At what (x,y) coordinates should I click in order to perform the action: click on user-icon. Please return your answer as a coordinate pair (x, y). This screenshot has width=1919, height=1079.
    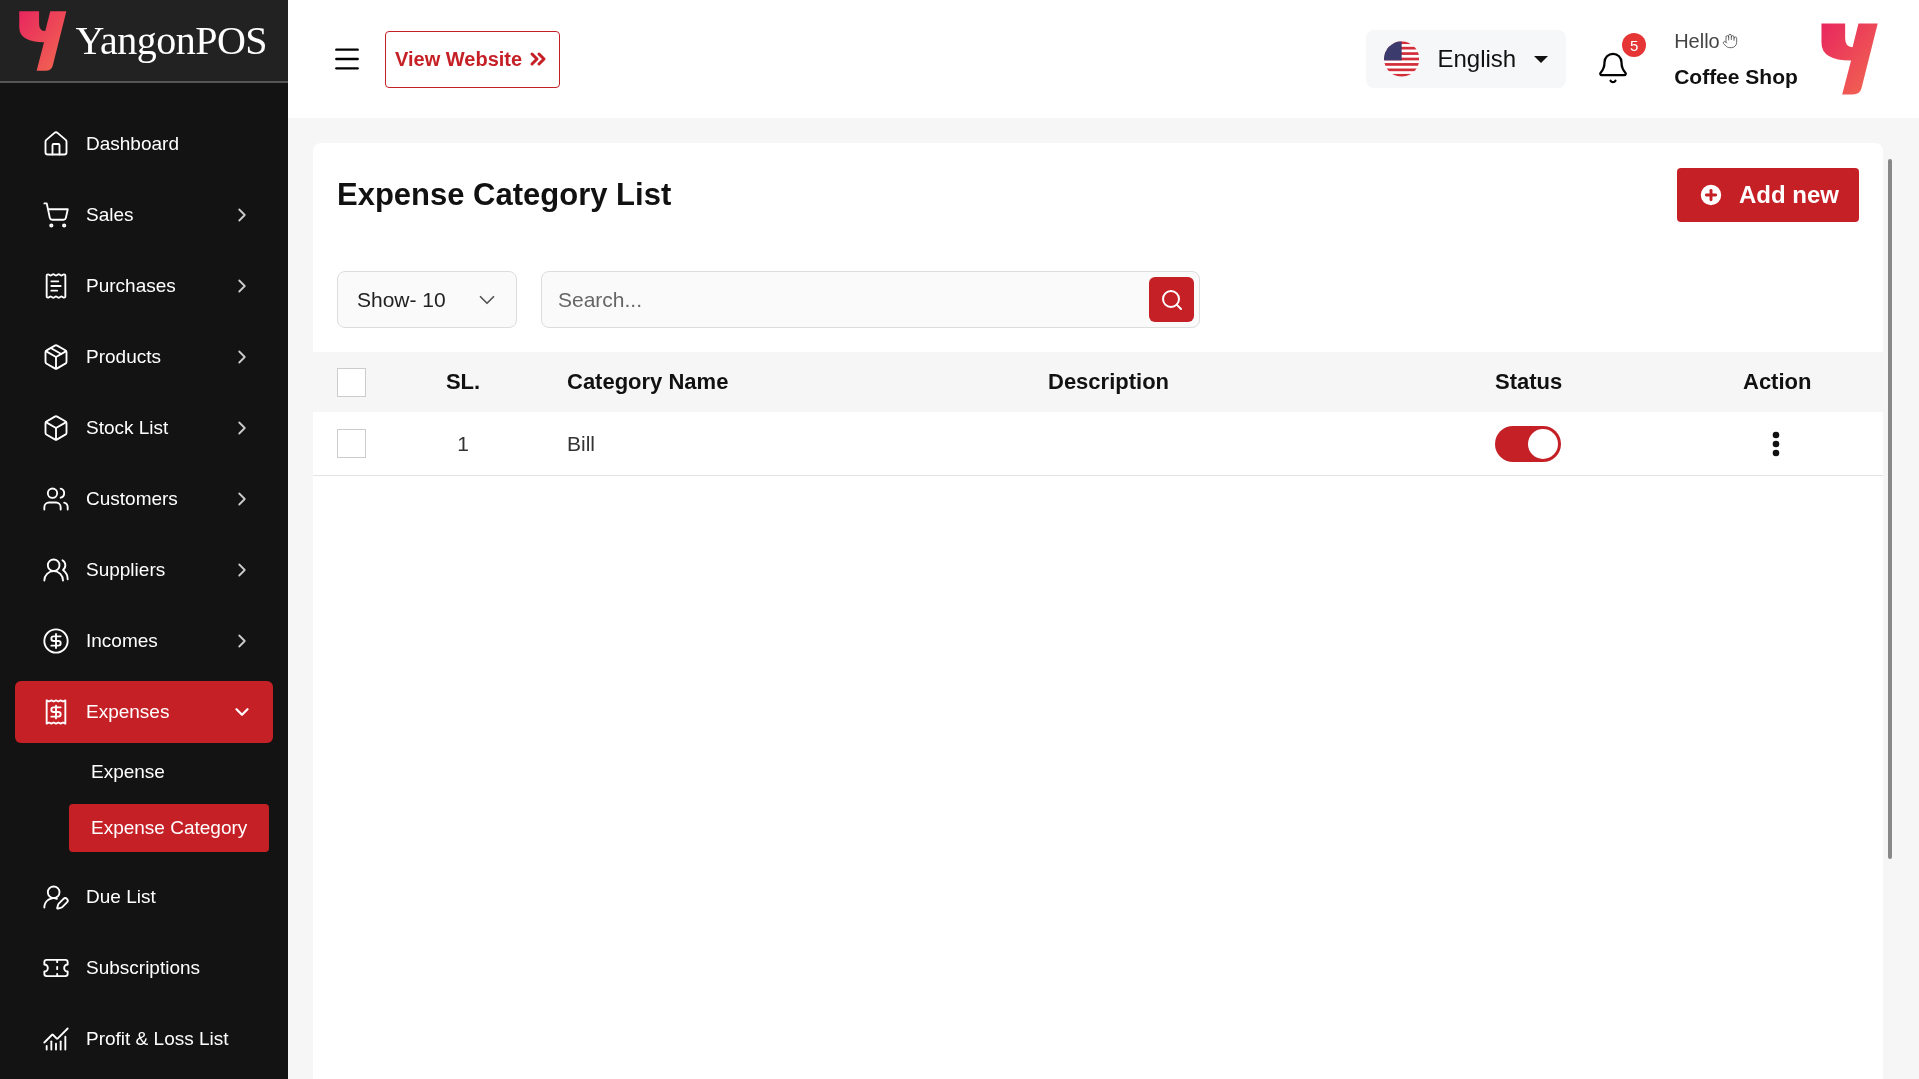
    Looking at the image, I should click on (56, 897).